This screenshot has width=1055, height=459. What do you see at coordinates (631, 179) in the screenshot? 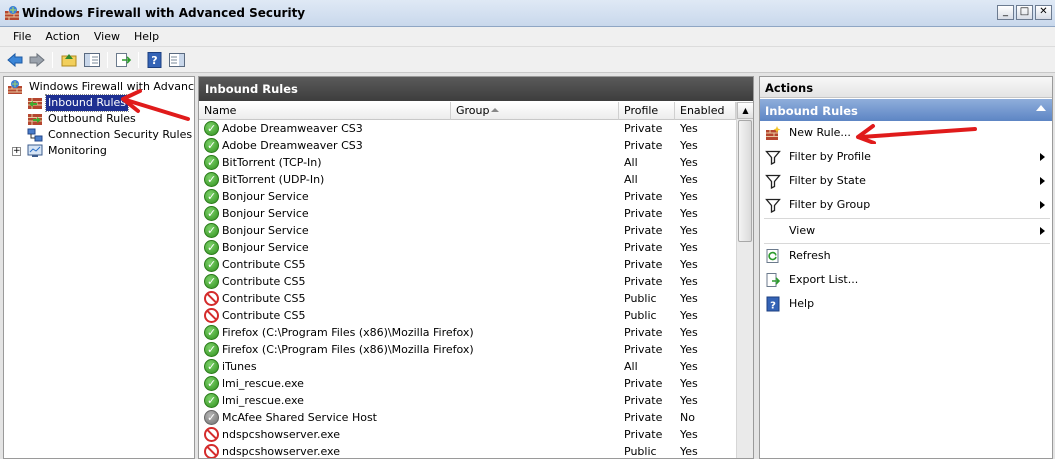
I see `cell-profile: All` at bounding box center [631, 179].